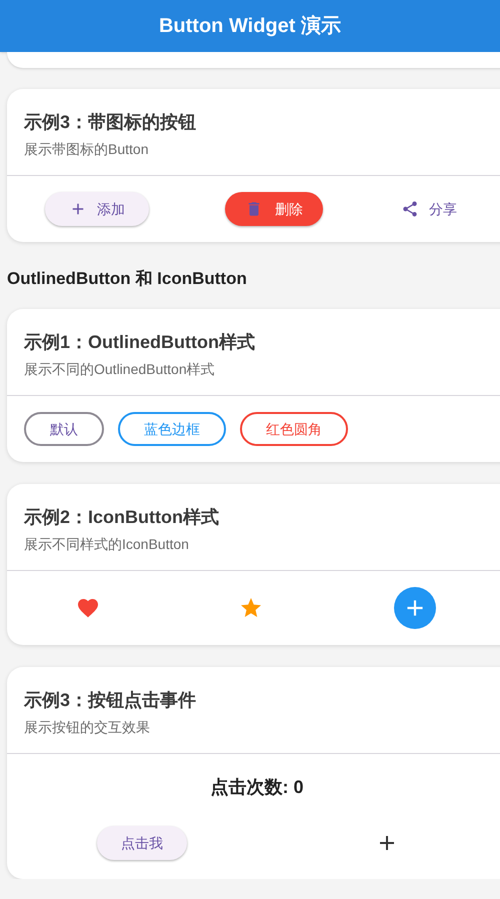 The width and height of the screenshot is (500, 899). Describe the element at coordinates (127, 279) in the screenshot. I see `section-heading: OutlinedButton 和 IconButton` at that location.